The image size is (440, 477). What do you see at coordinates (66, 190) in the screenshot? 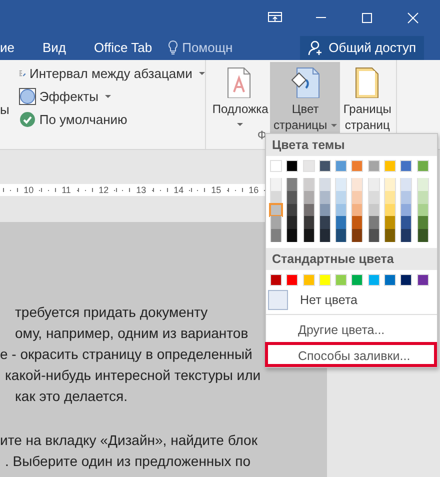
I see `ruler-number: 11` at bounding box center [66, 190].